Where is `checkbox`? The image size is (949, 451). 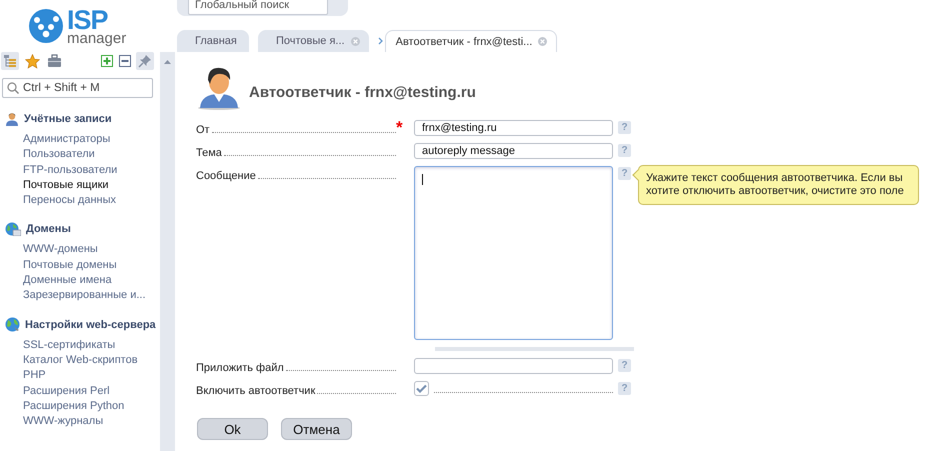 checkbox is located at coordinates (421, 388).